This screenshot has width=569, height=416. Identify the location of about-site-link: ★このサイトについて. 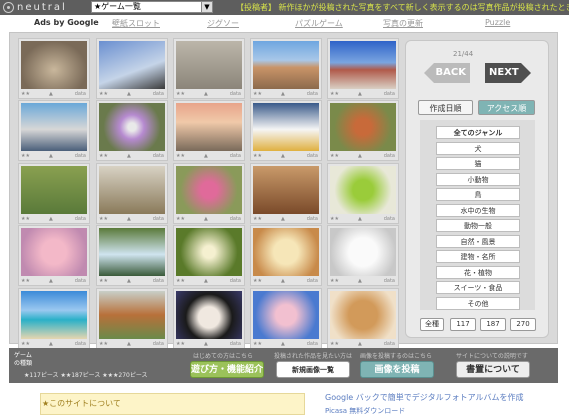
(81, 403).